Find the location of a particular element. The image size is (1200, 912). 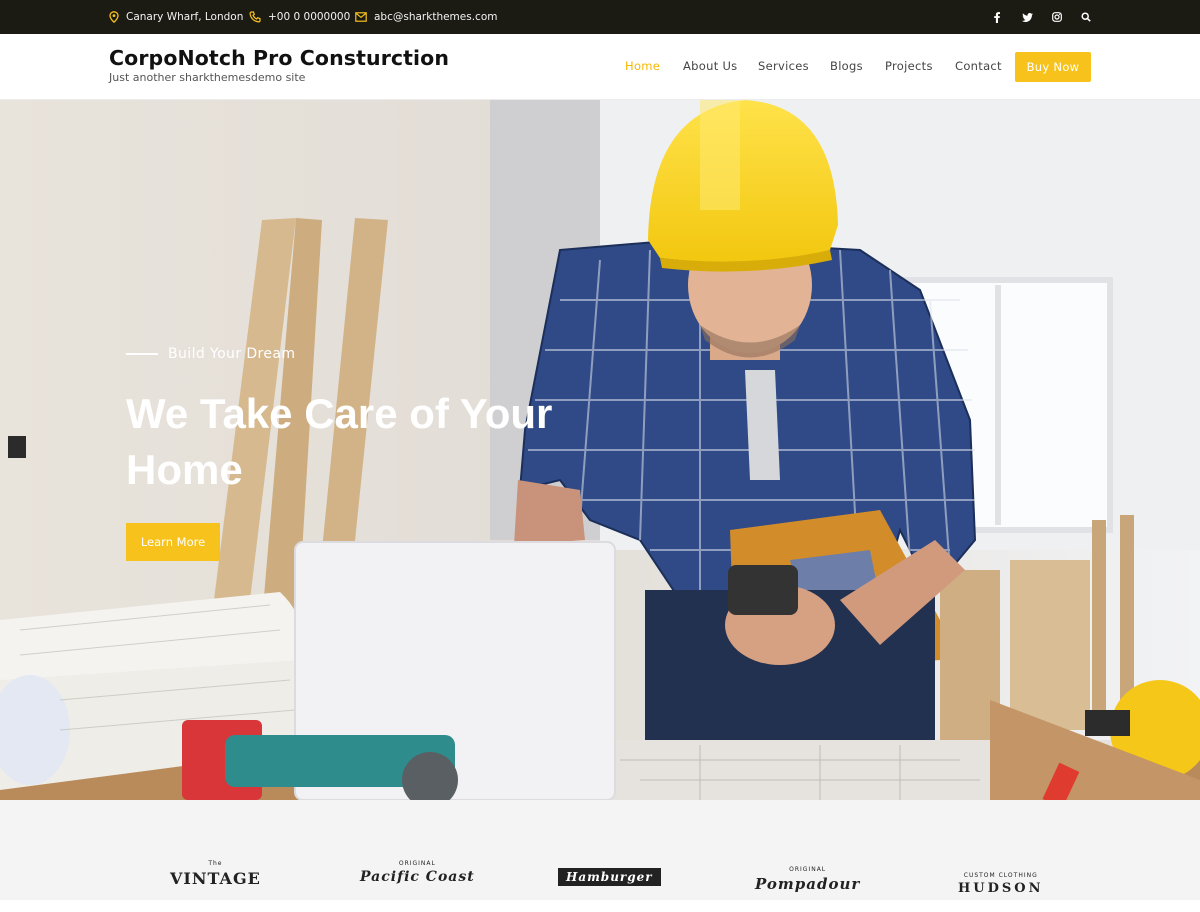

map-pin-icon is located at coordinates (114, 17).